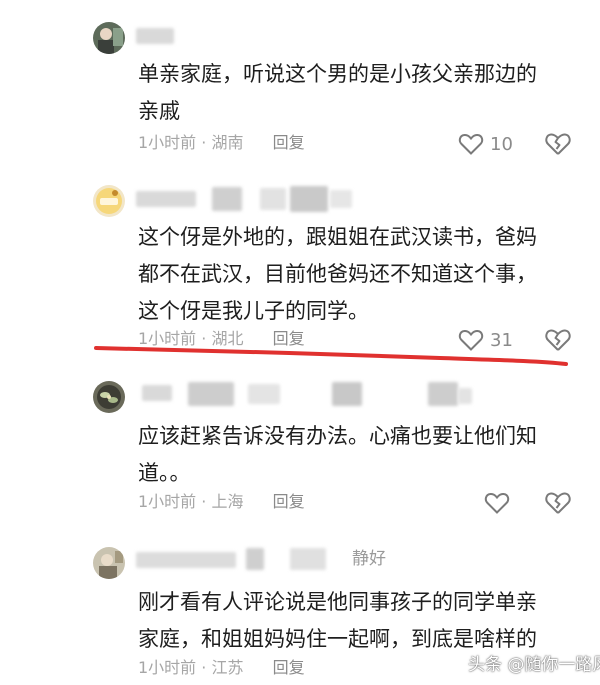  Describe the element at coordinates (227, 667) in the screenshot. I see `location: 江苏` at that location.